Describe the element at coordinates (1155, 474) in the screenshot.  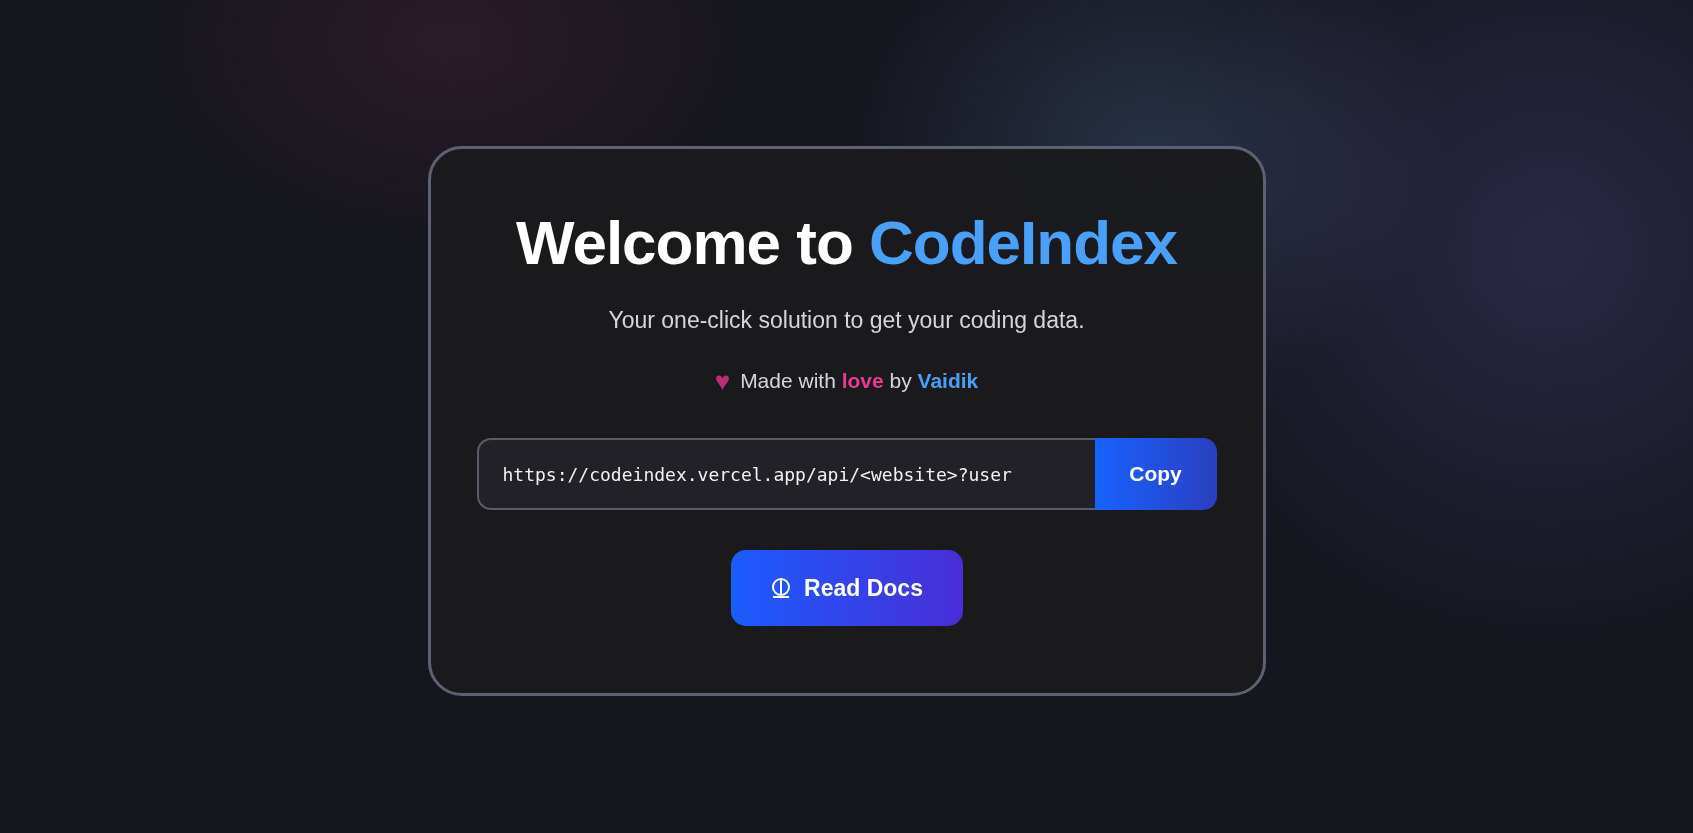
I see `copy-button: Copy` at that location.